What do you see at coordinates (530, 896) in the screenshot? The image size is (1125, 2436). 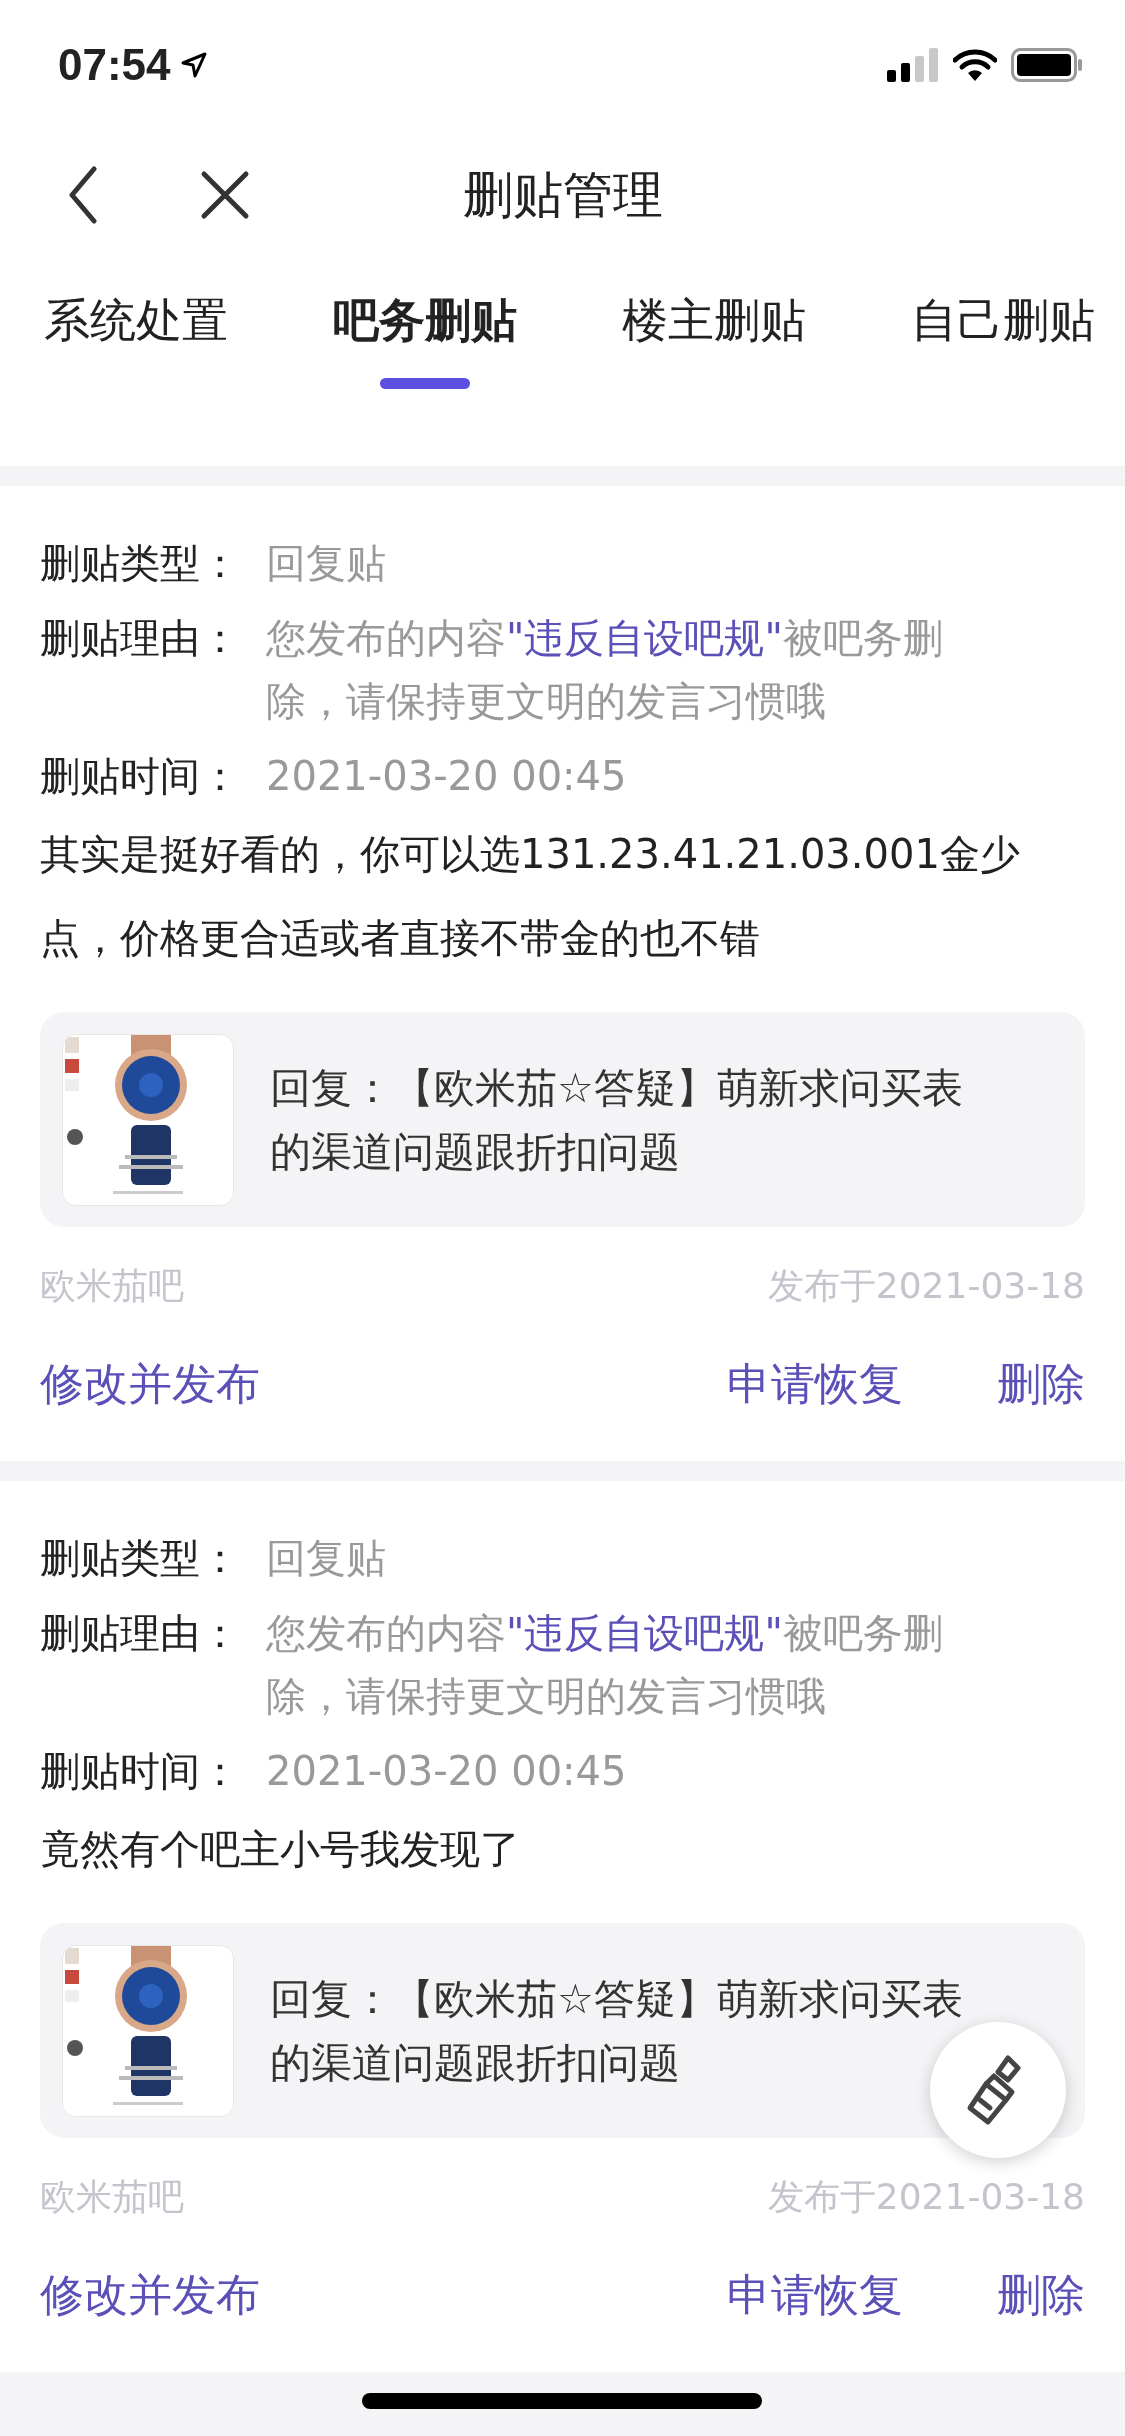 I see `post-content: 其实是挺好看的，你可以选131.23.41.21.03.001金少点，价格更合适或者直接不带金的也不错` at bounding box center [530, 896].